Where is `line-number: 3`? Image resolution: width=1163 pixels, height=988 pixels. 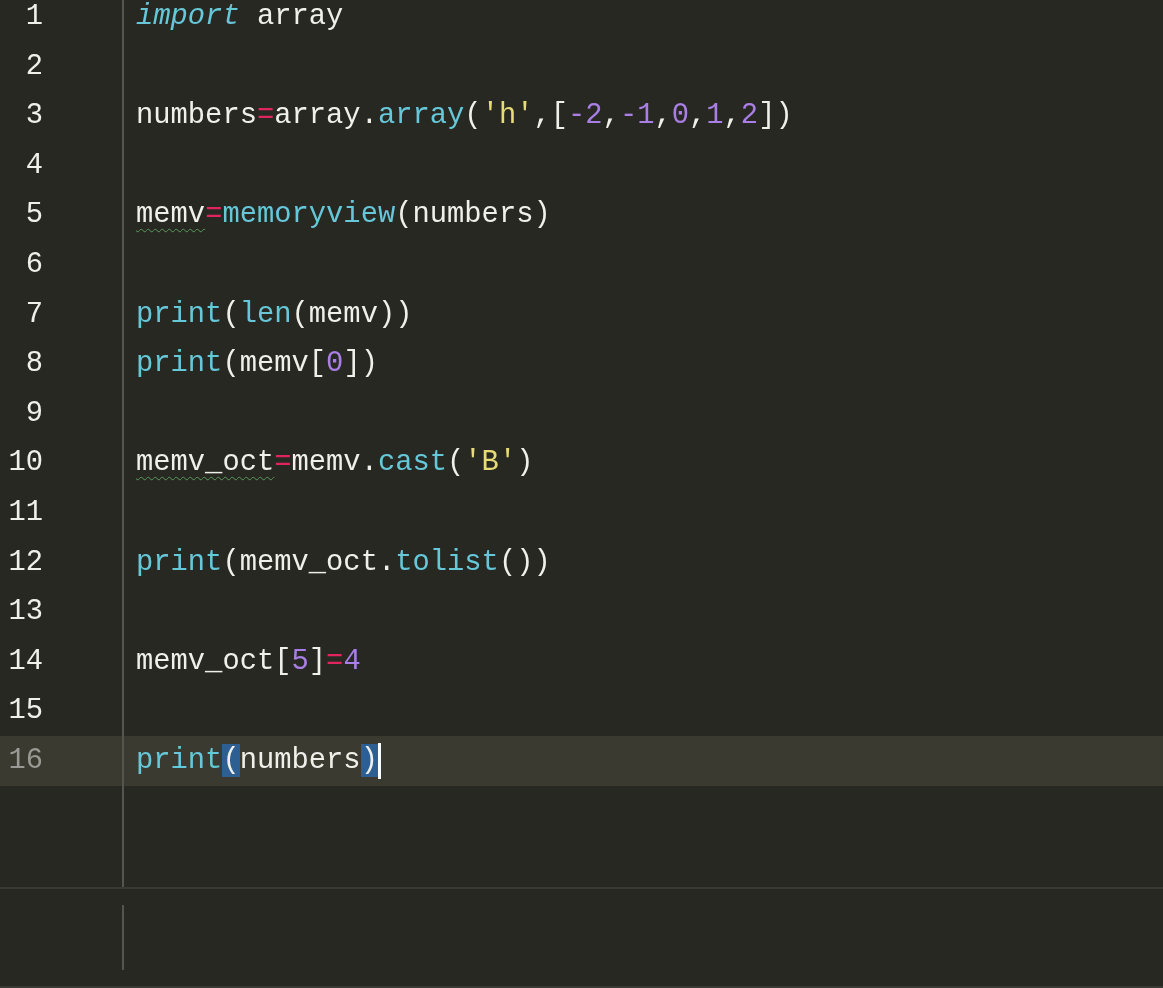 line-number: 3 is located at coordinates (34, 116).